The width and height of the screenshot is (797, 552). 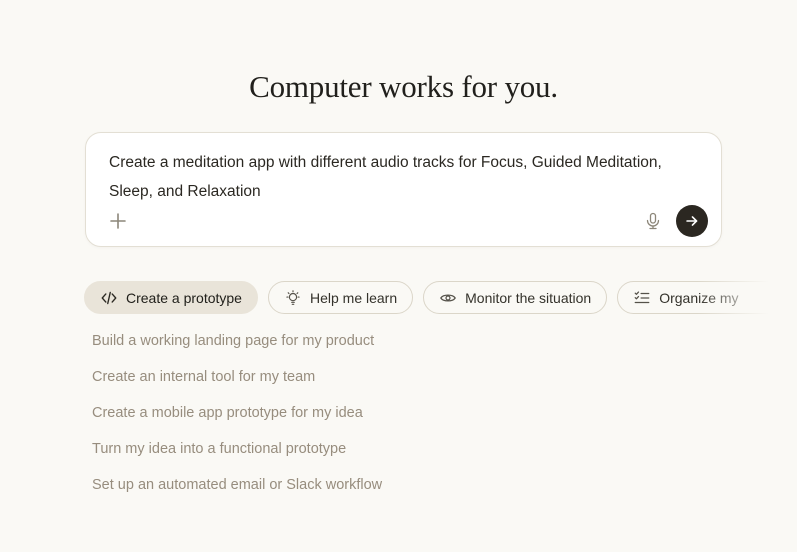 What do you see at coordinates (237, 377) in the screenshot?
I see `suggestion-item: Create an internal tool for my team` at bounding box center [237, 377].